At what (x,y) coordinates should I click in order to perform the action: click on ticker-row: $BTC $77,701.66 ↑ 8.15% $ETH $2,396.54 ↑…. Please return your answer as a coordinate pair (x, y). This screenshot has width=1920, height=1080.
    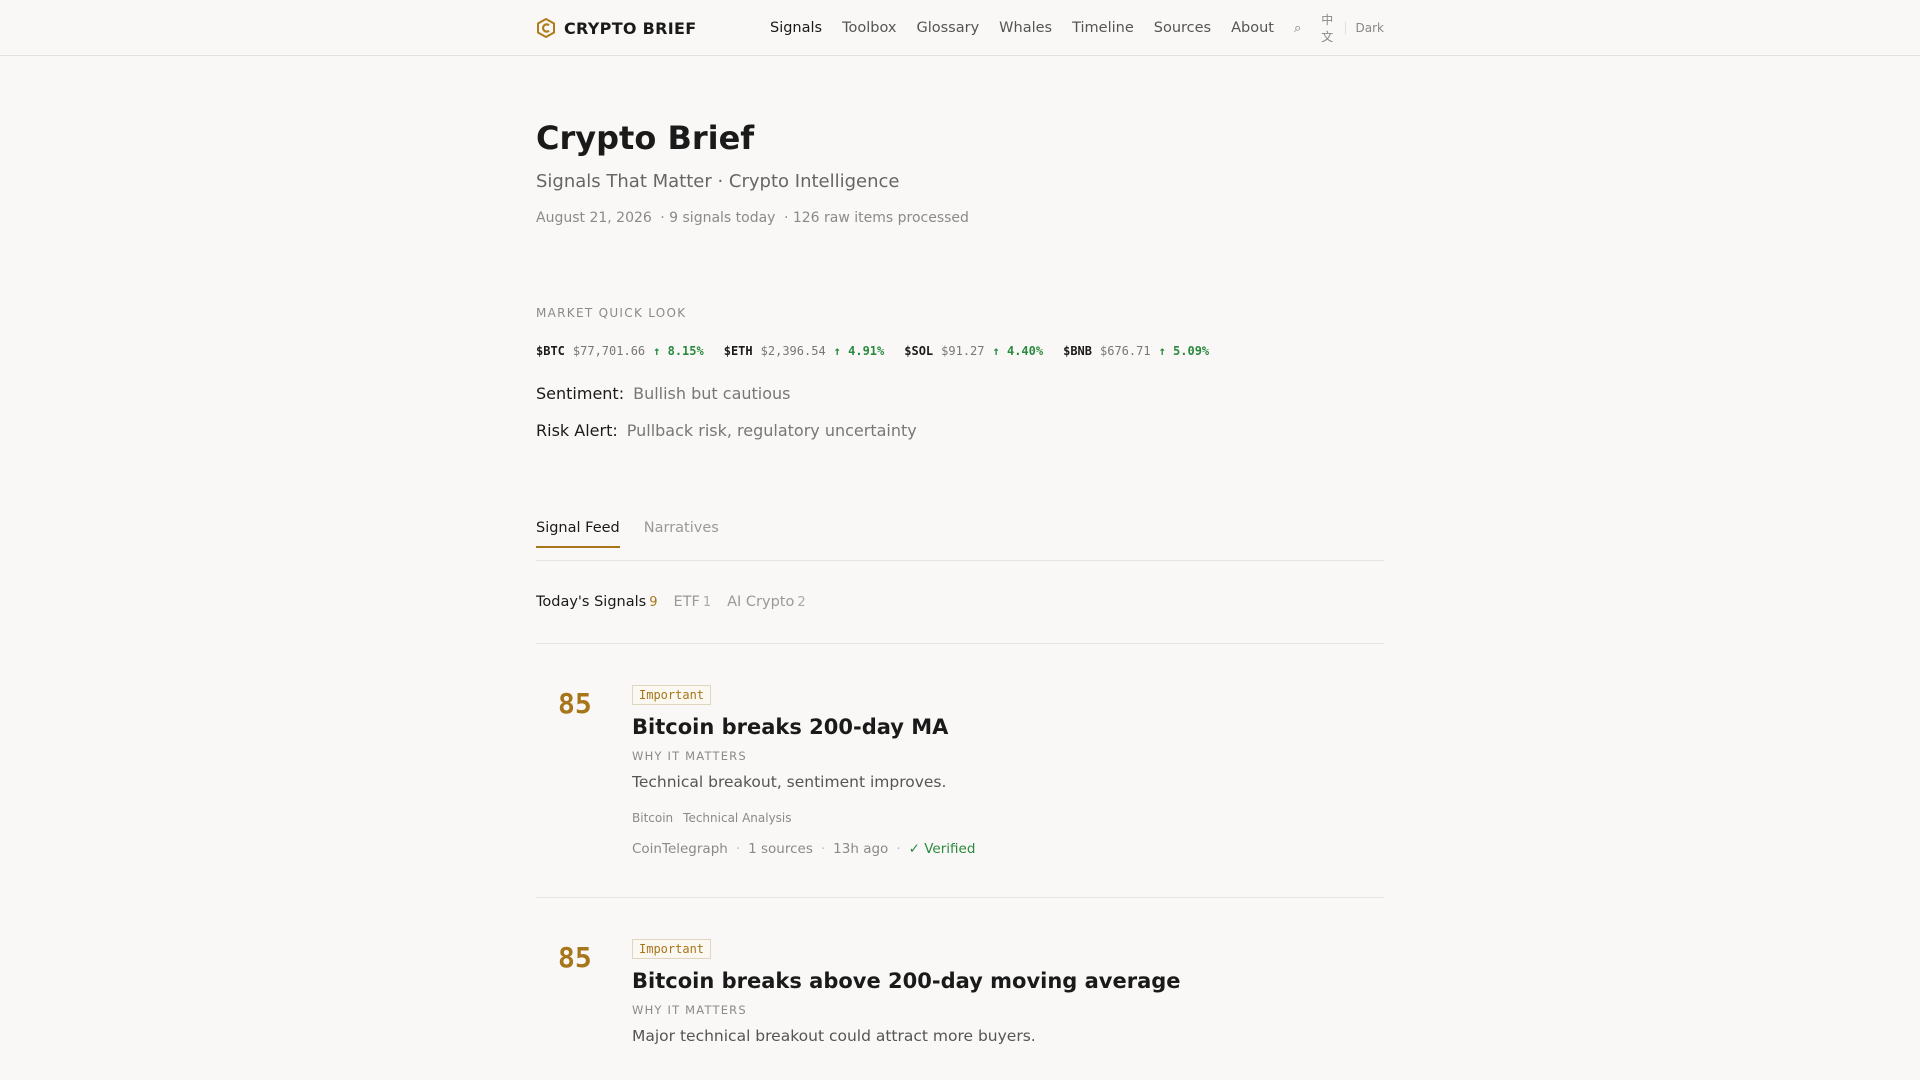
    Looking at the image, I should click on (960, 351).